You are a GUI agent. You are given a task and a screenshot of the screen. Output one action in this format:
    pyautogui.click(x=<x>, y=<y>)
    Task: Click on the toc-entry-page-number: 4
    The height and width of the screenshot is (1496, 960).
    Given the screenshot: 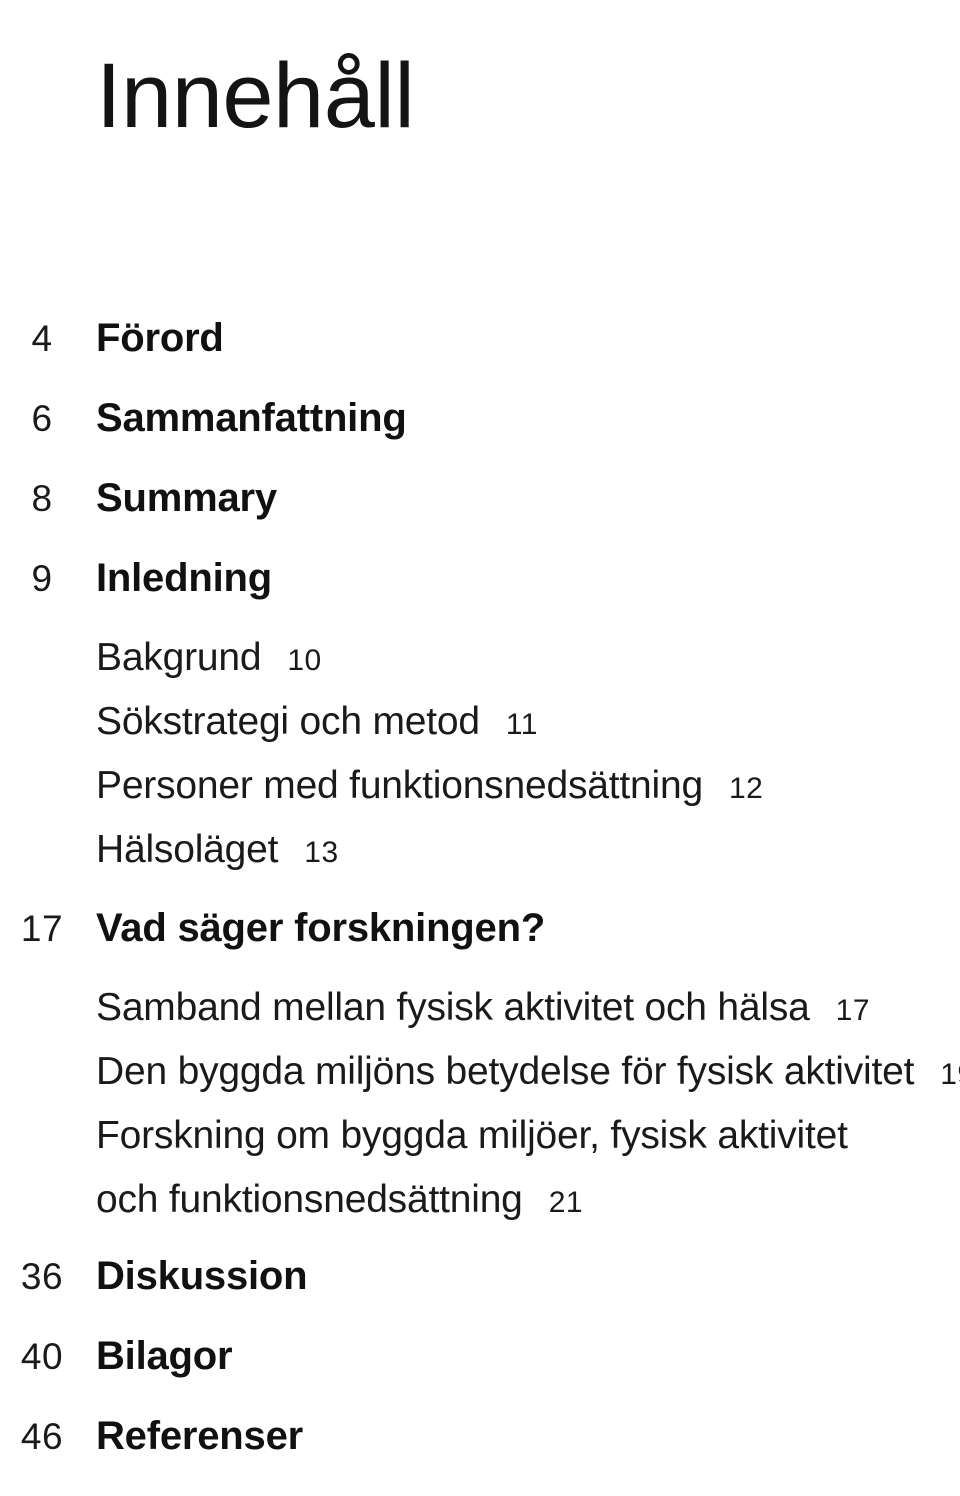 What is the action you would take?
    pyautogui.click(x=42, y=338)
    